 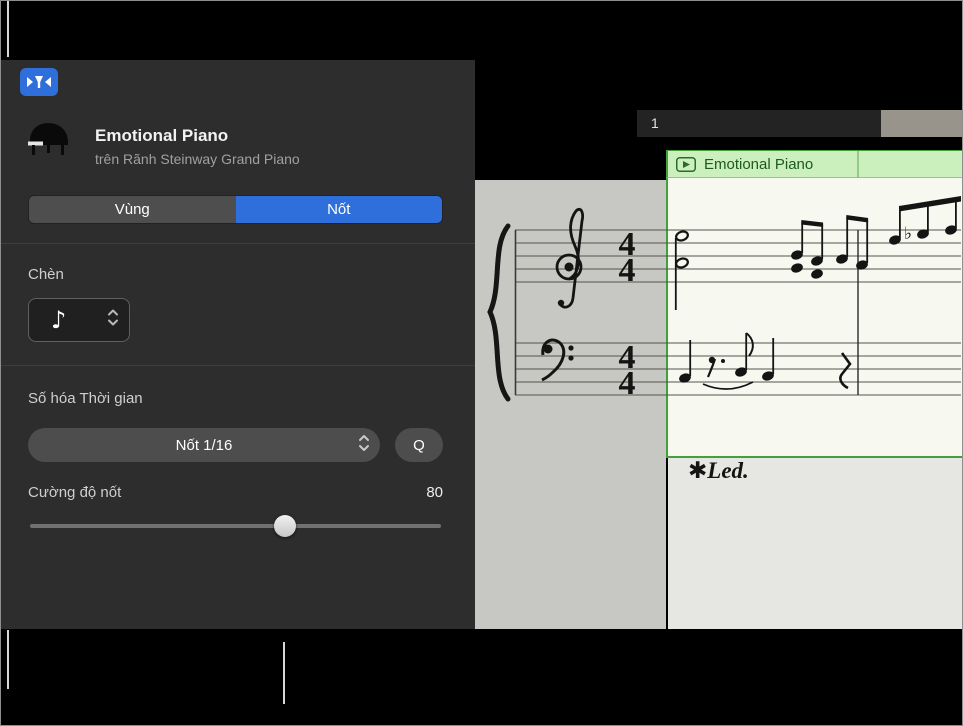 I want to click on segment-region: Vùng, so click(x=132, y=209).